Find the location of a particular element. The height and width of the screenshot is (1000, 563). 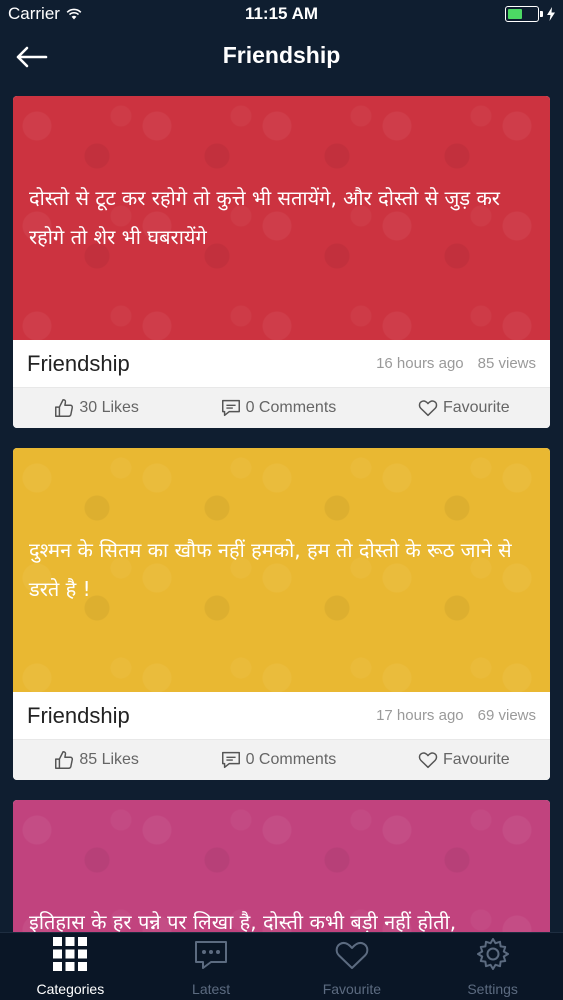

tab-categories: Categories is located at coordinates (70, 966).